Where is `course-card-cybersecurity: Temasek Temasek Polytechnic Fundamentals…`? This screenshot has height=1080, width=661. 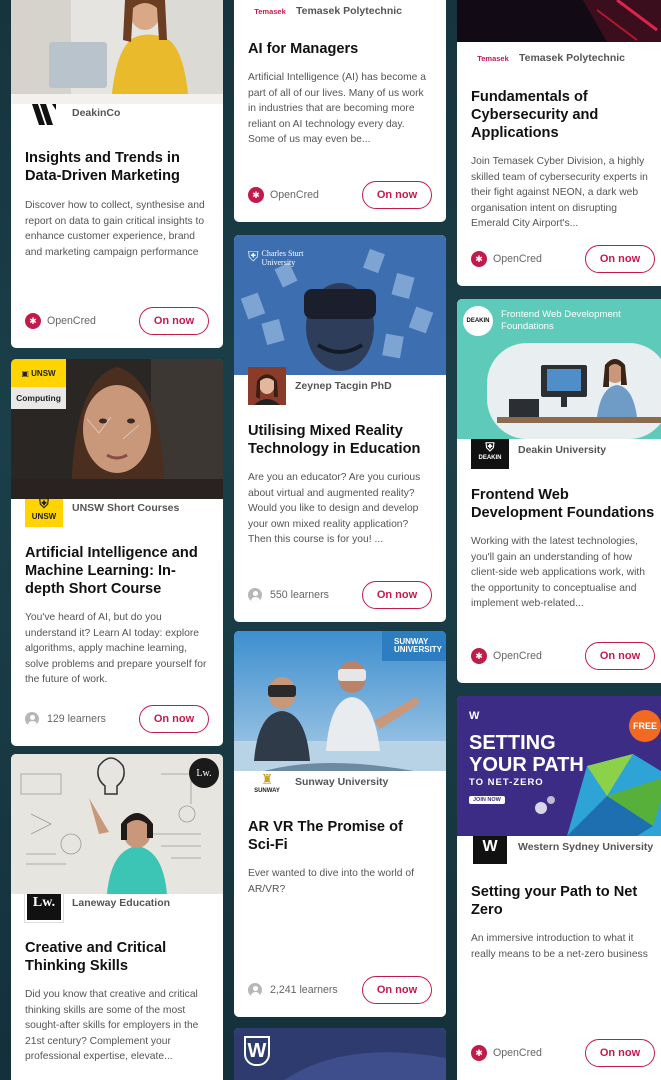
course-card-cybersecurity: Temasek Temasek Polytechnic Fundamentals… is located at coordinates (559, 143).